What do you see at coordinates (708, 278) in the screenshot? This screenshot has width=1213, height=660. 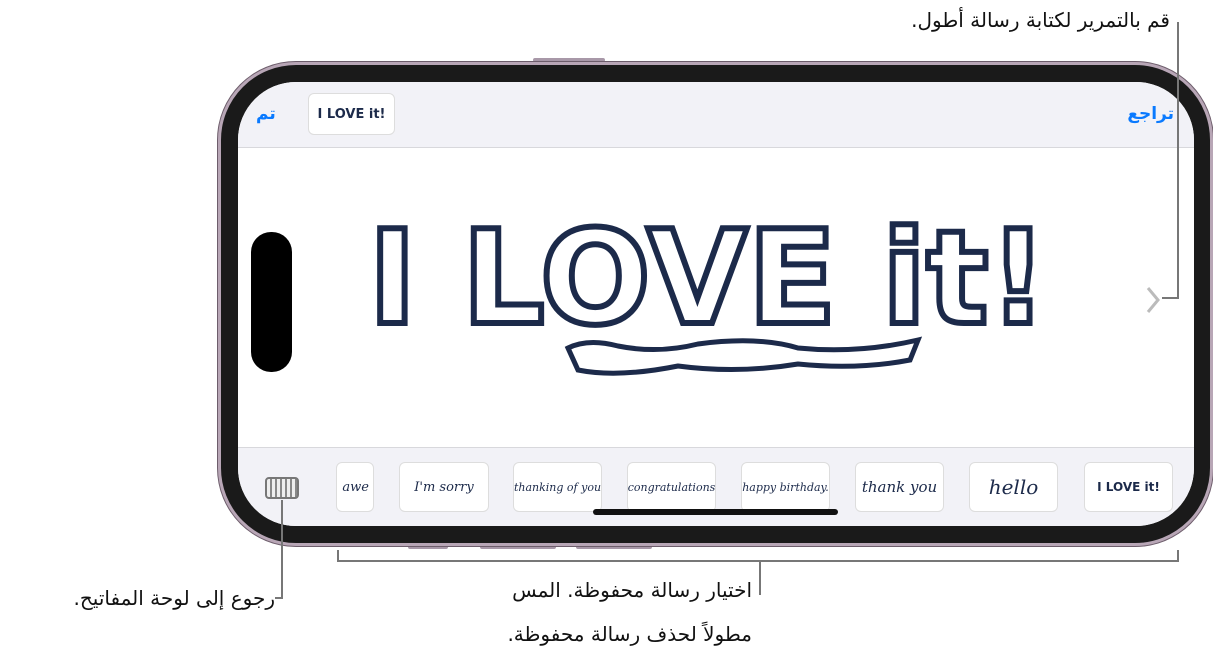 I see `handwritten-message: I LOVE it!` at bounding box center [708, 278].